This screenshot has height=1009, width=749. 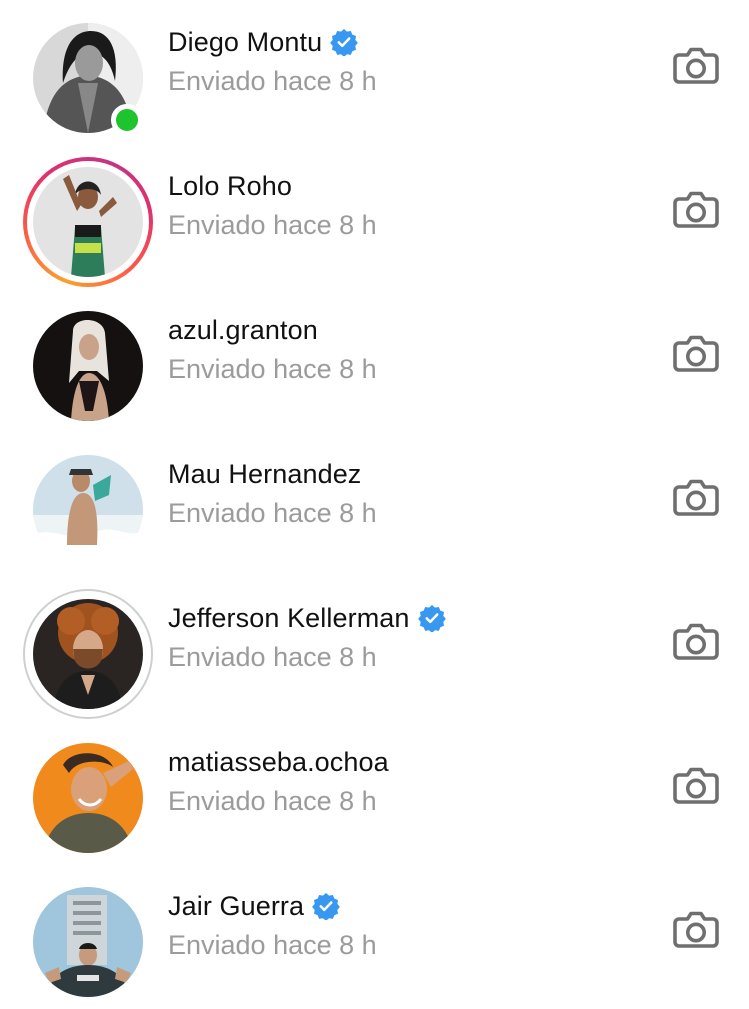 I want to click on thread-name-line: matiasseba.ochoa, so click(x=278, y=762).